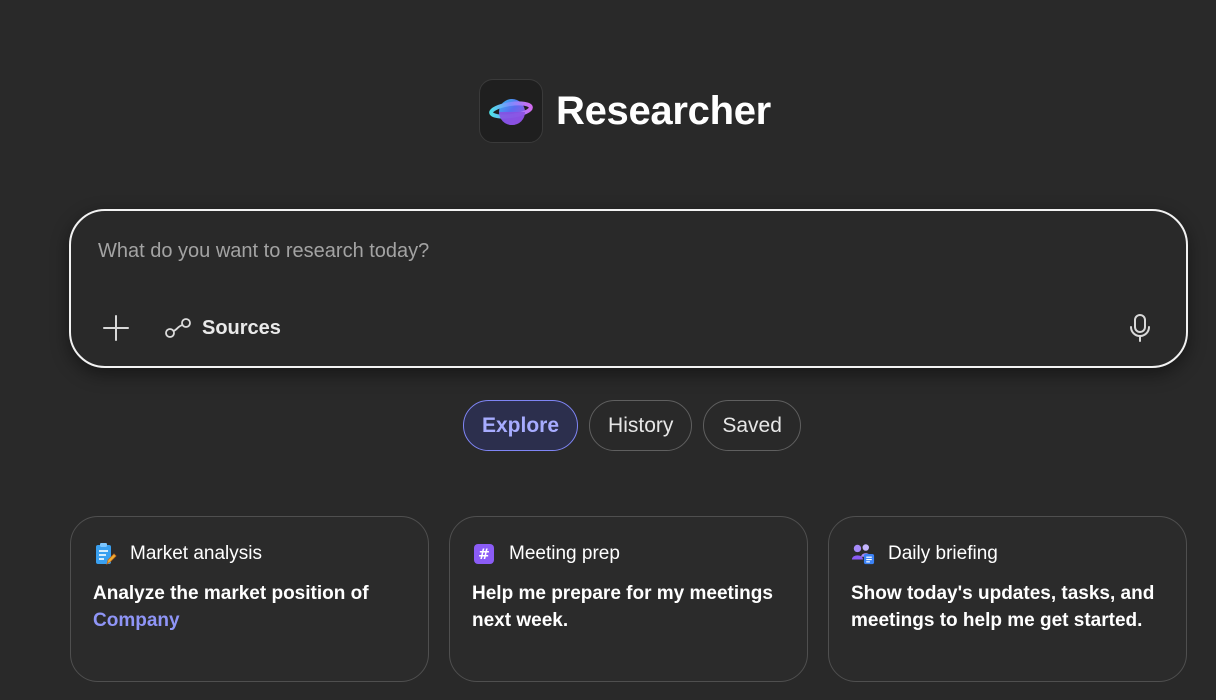  What do you see at coordinates (641, 425) in the screenshot?
I see `tab-history: History` at bounding box center [641, 425].